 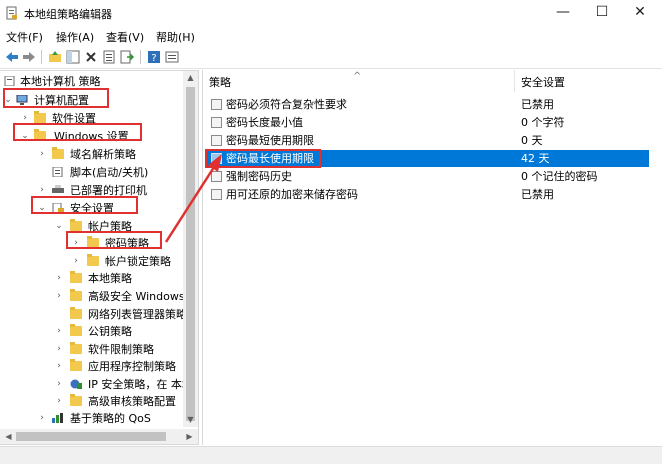 I want to click on close-button: ✕, so click(x=640, y=13).